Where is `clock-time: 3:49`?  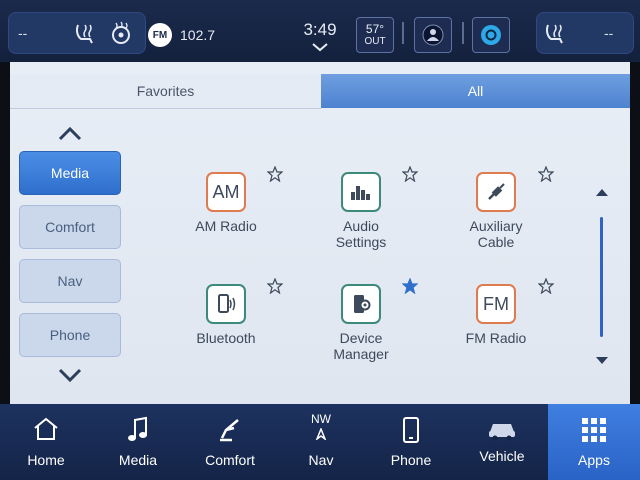 clock-time: 3:49 is located at coordinates (320, 29).